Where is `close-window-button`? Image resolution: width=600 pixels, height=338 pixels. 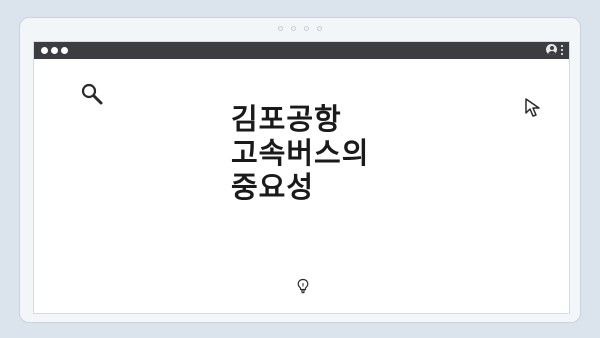
close-window-button is located at coordinates (44, 50).